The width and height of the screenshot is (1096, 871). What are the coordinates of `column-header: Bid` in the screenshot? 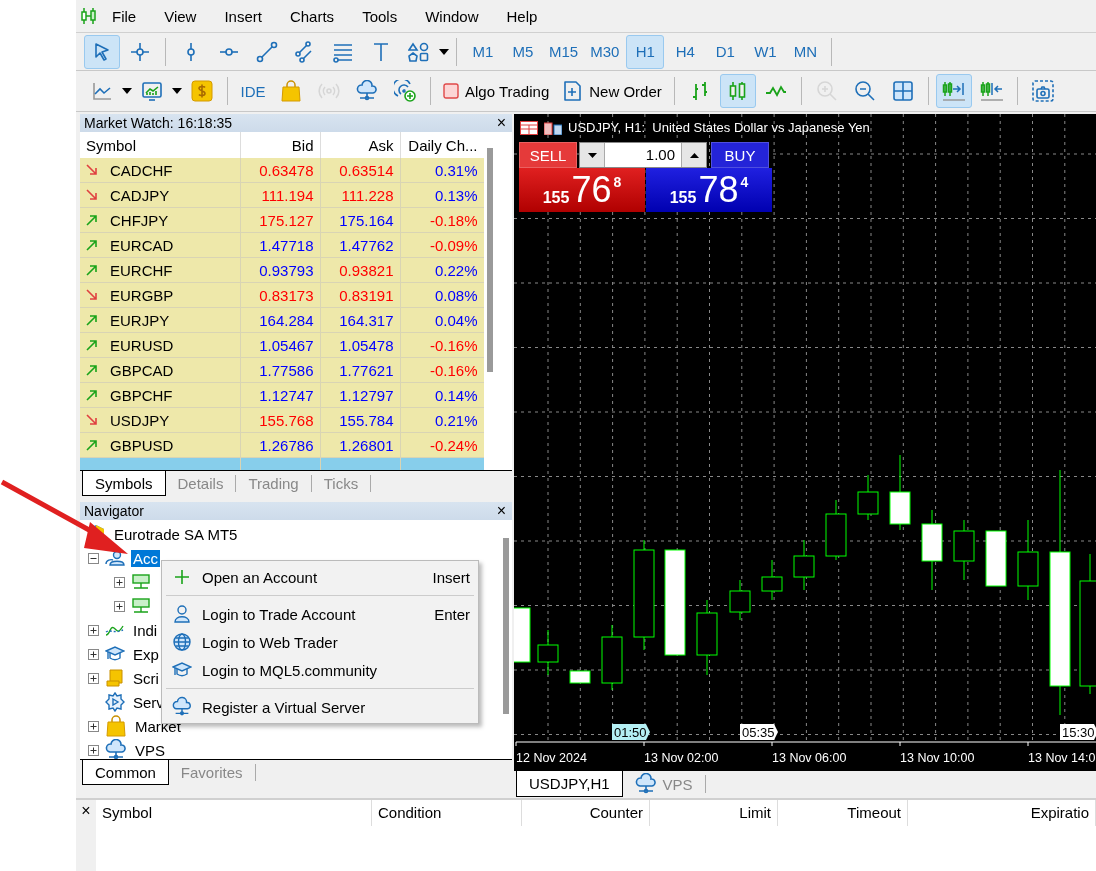 It's located at (280, 145).